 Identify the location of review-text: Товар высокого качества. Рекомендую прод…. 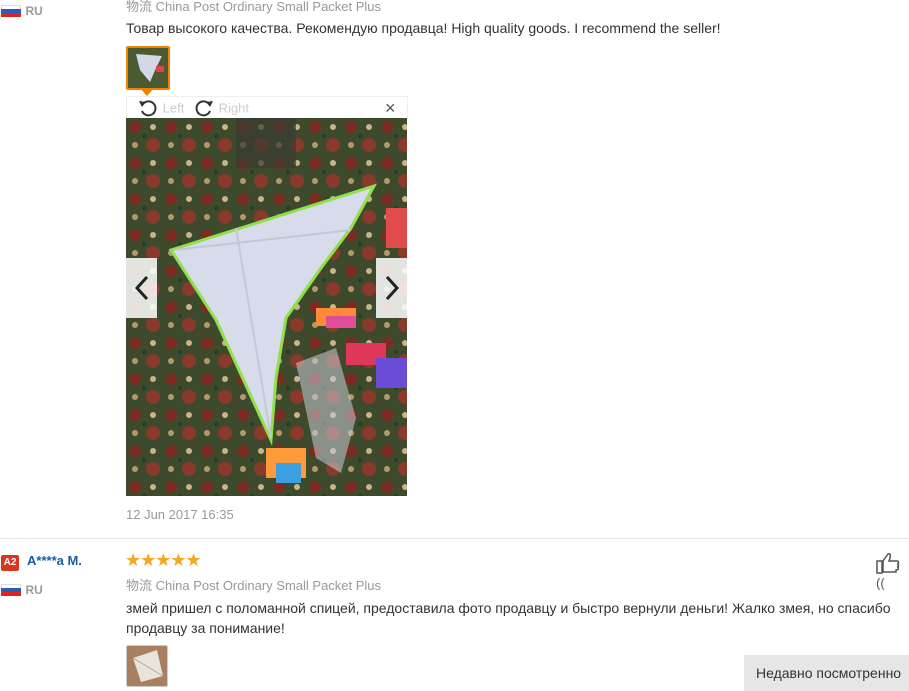
(423, 28).